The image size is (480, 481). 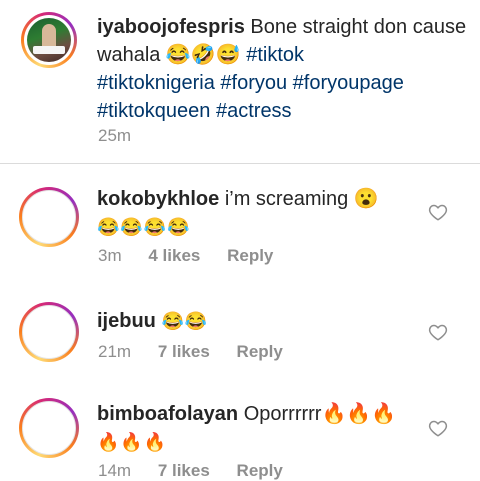 I want to click on caption-avatar, so click(x=49, y=40).